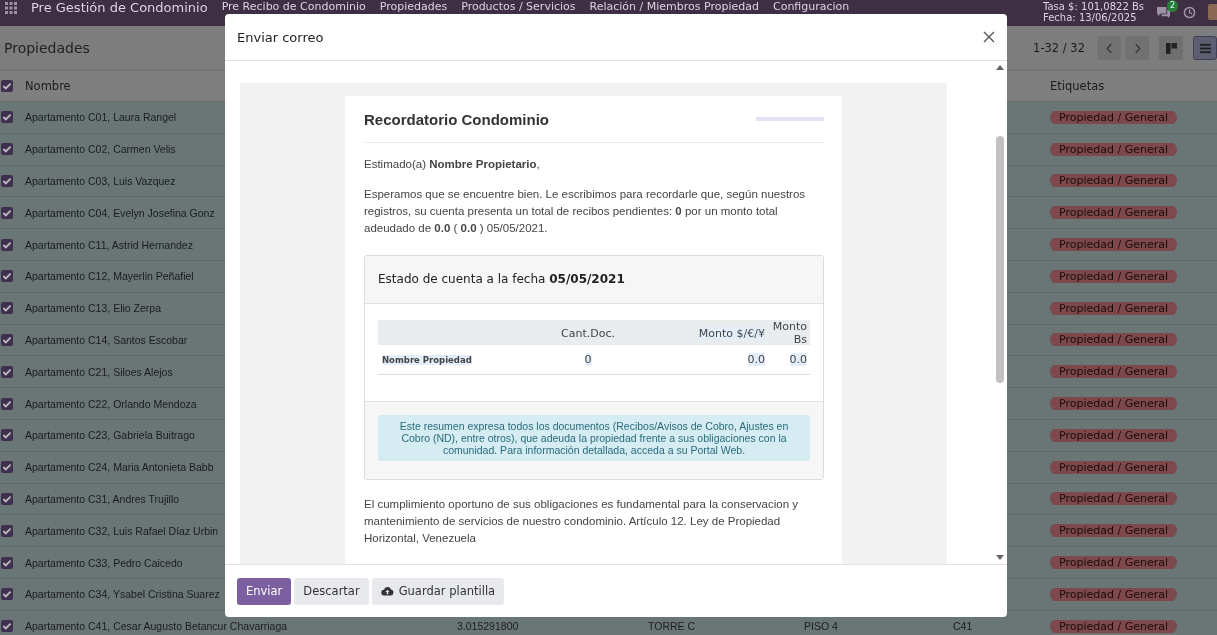 Image resolution: width=1217 pixels, height=635 pixels. Describe the element at coordinates (811, 7) in the screenshot. I see `menu-item: Configuracion` at that location.